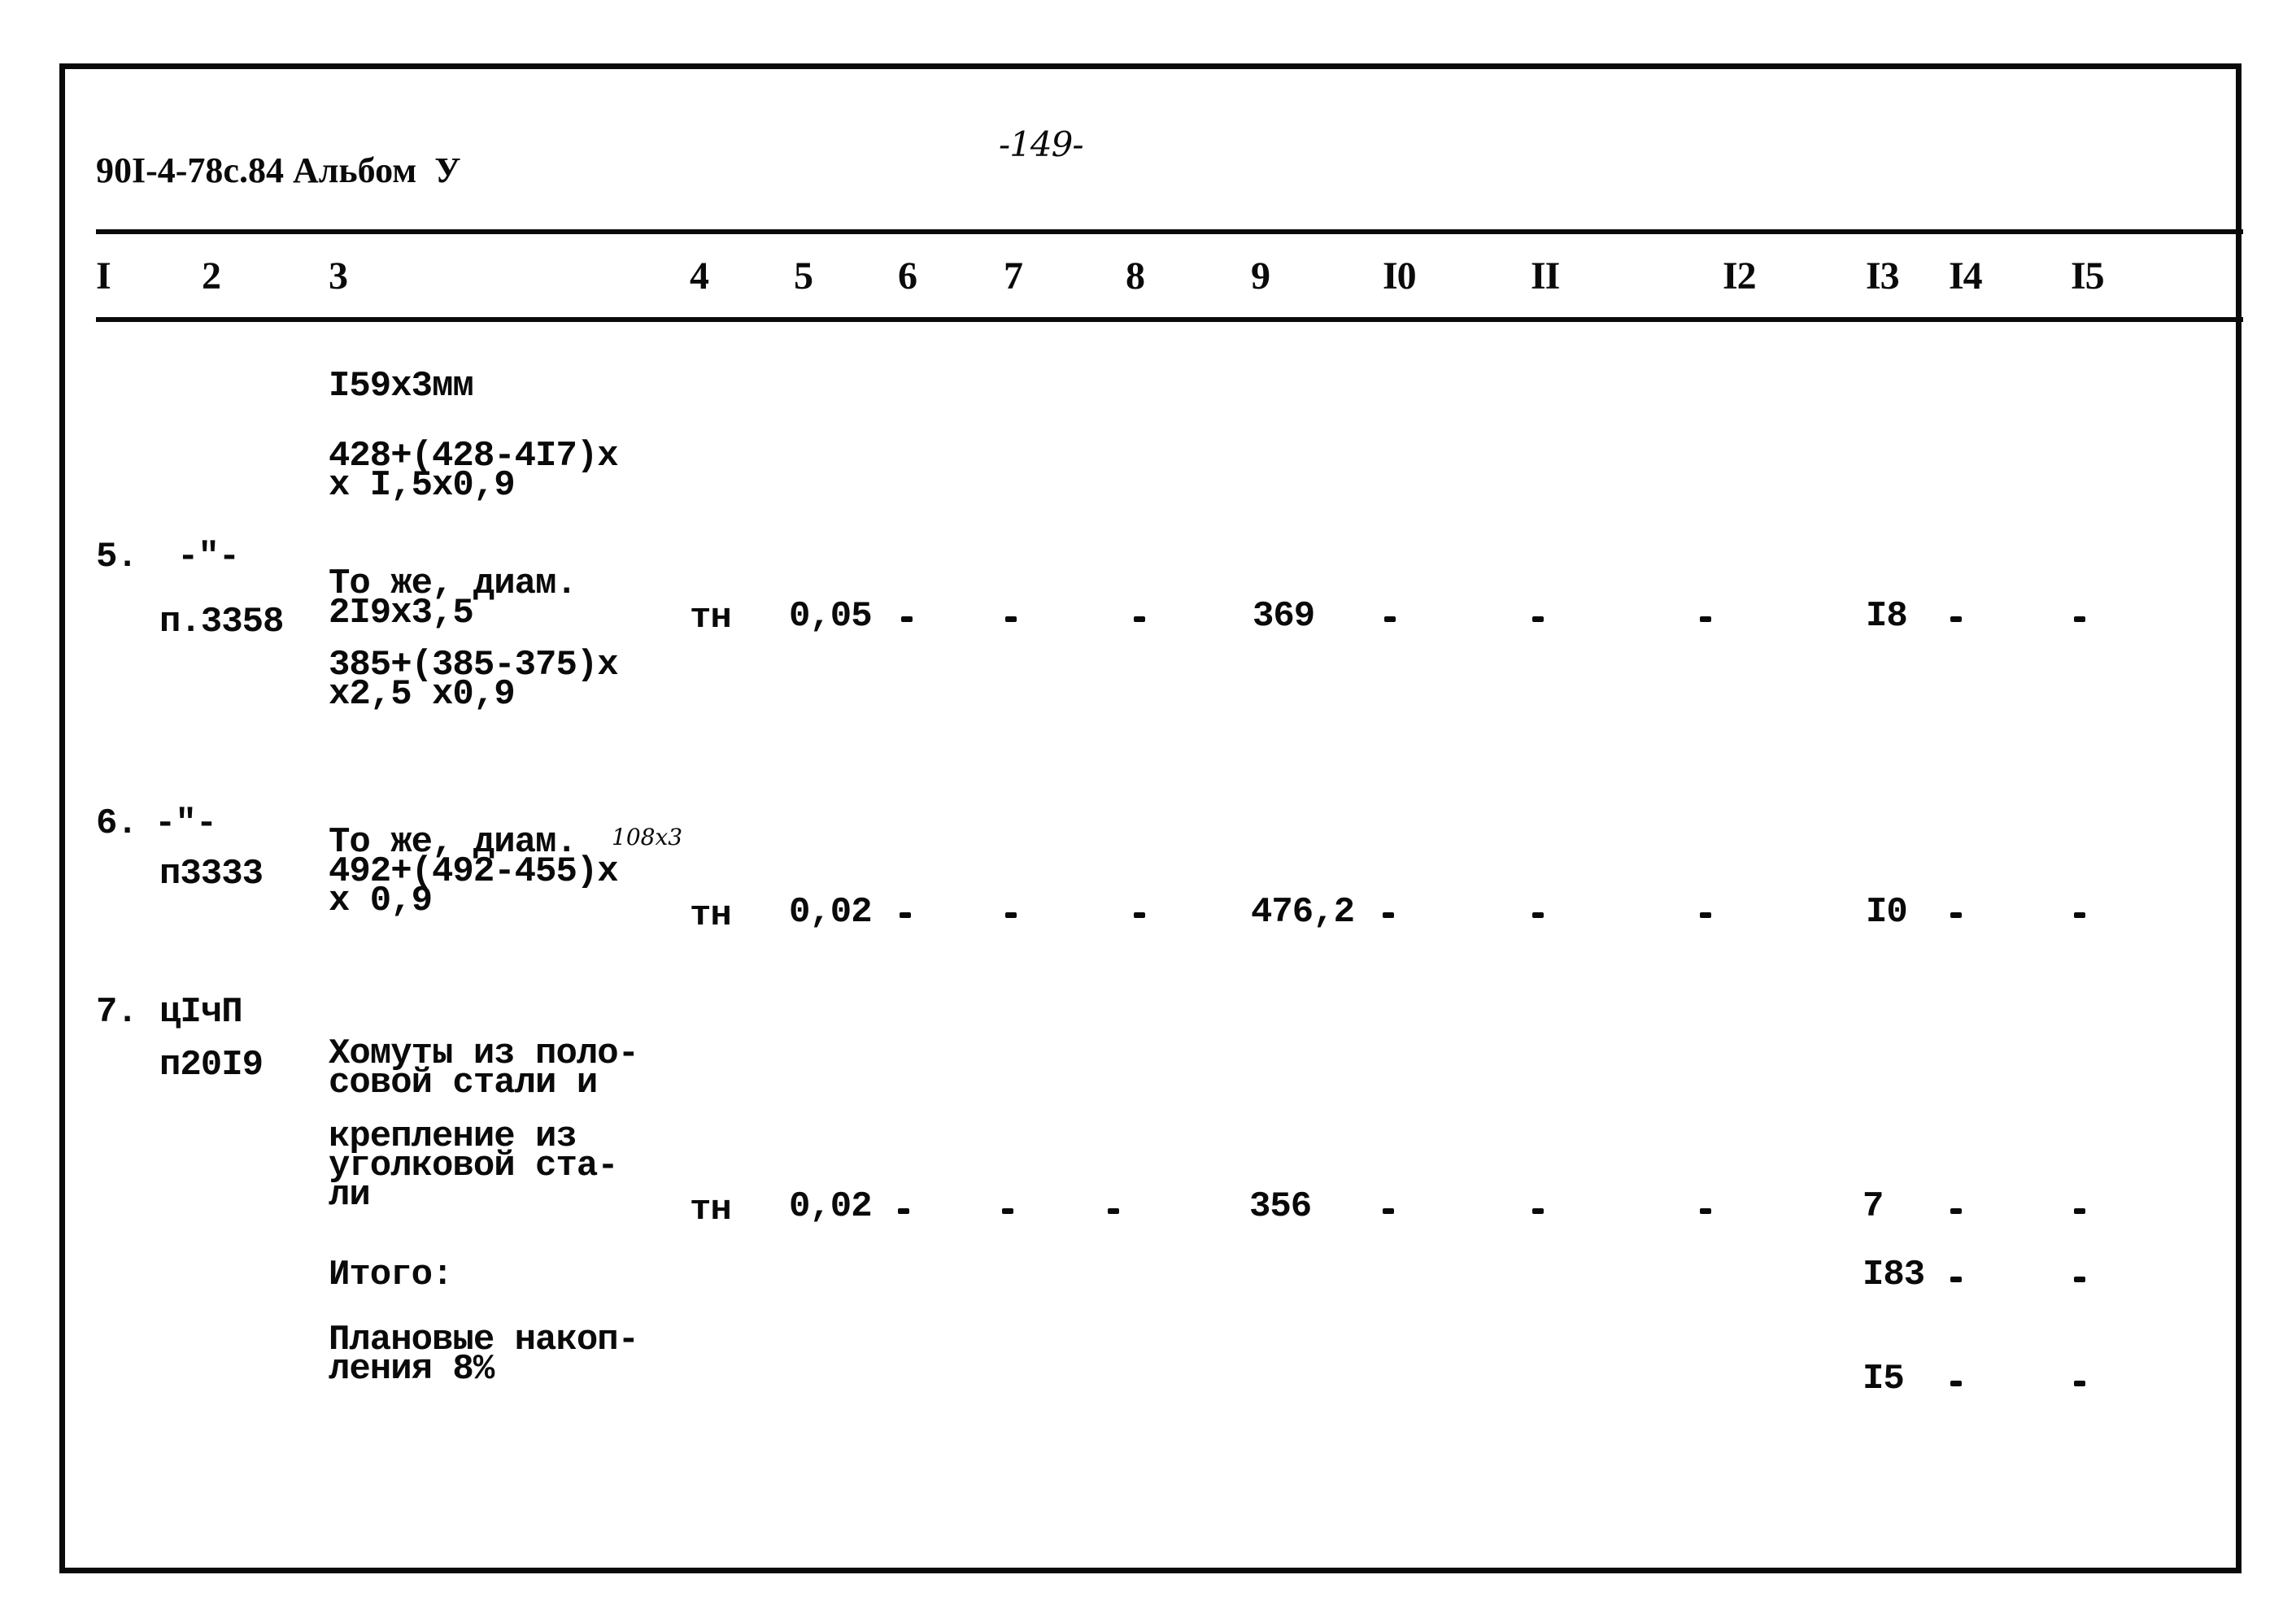 The height and width of the screenshot is (1614, 2296). I want to click on row-number: 5., so click(117, 557).